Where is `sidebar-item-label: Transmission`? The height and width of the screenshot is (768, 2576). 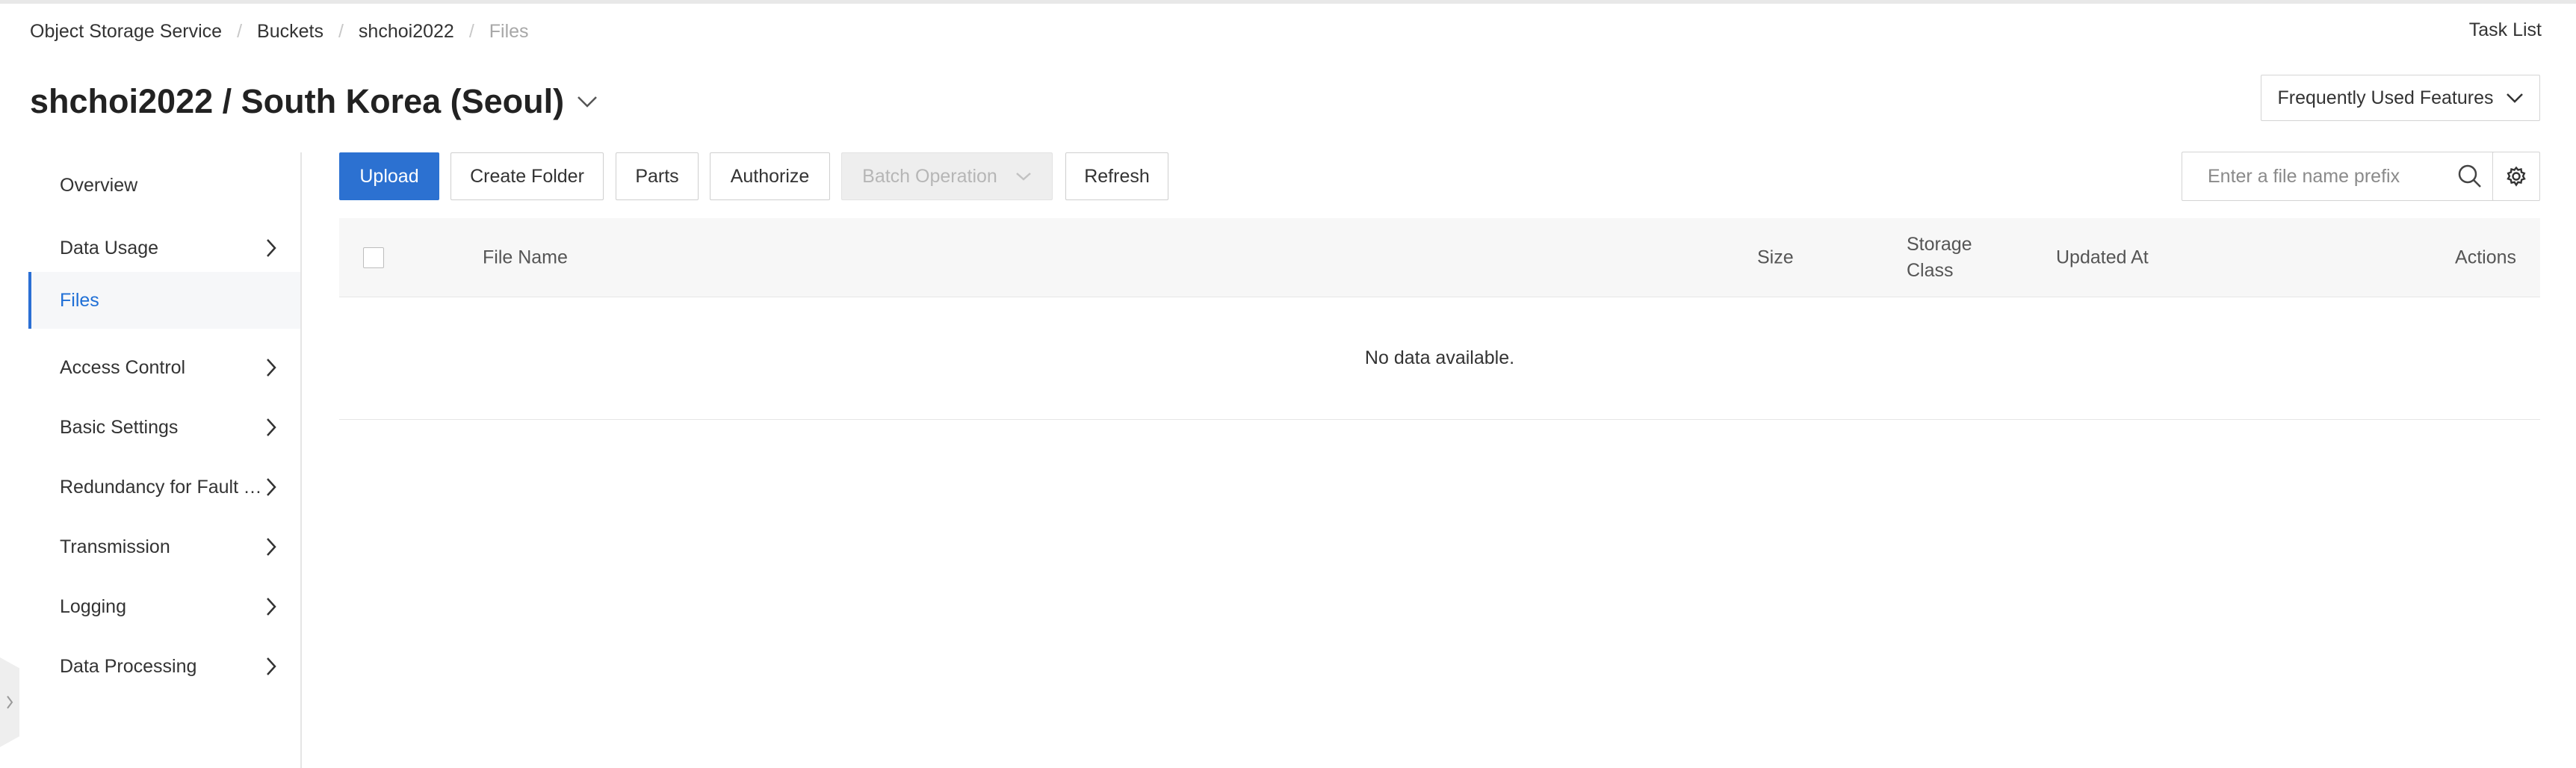
sidebar-item-label: Transmission is located at coordinates (115, 546).